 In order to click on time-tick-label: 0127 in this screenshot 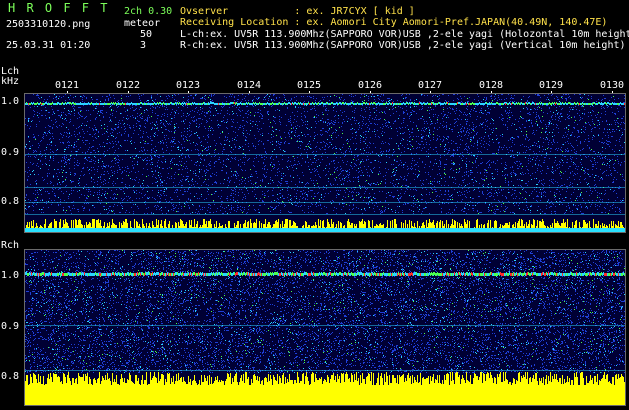, I will do `click(430, 85)`.